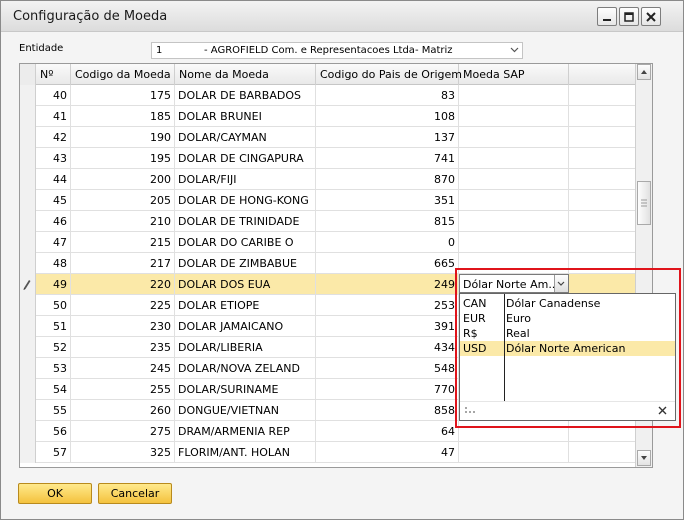 The image size is (684, 520). What do you see at coordinates (387, 95) in the screenshot?
I see `cell-pais: 83` at bounding box center [387, 95].